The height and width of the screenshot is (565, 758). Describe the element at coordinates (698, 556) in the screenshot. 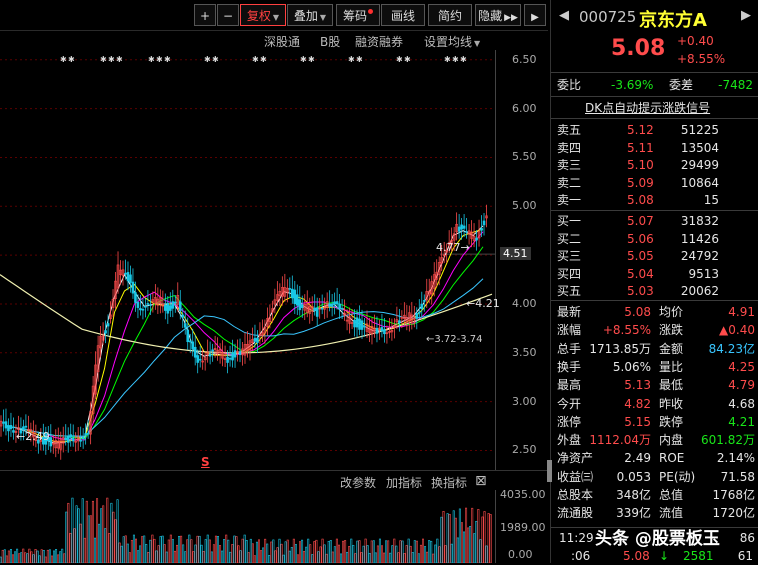

I see `tick-volume: 2581` at that location.